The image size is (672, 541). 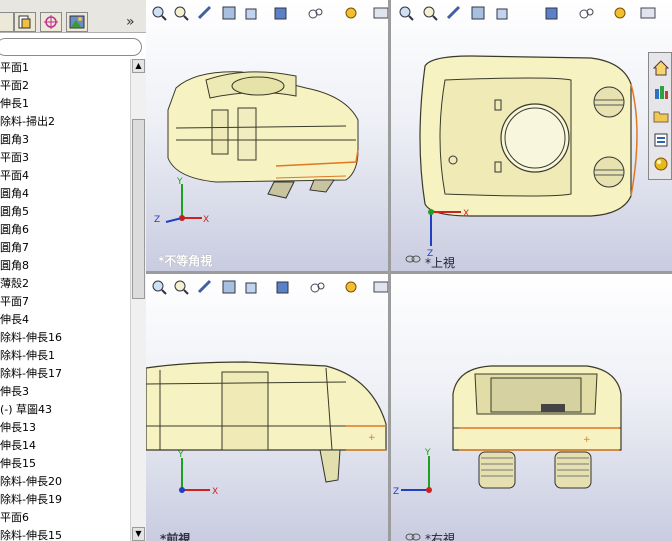 What do you see at coordinates (65, 230) in the screenshot?
I see `feature-tree-item: 圓角6` at bounding box center [65, 230].